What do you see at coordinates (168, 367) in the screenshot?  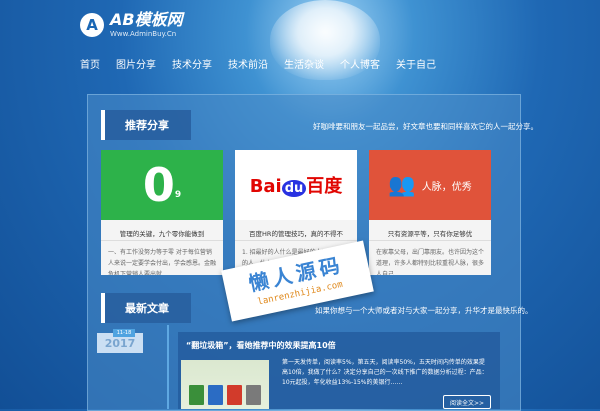 I see `timeline-line` at bounding box center [168, 367].